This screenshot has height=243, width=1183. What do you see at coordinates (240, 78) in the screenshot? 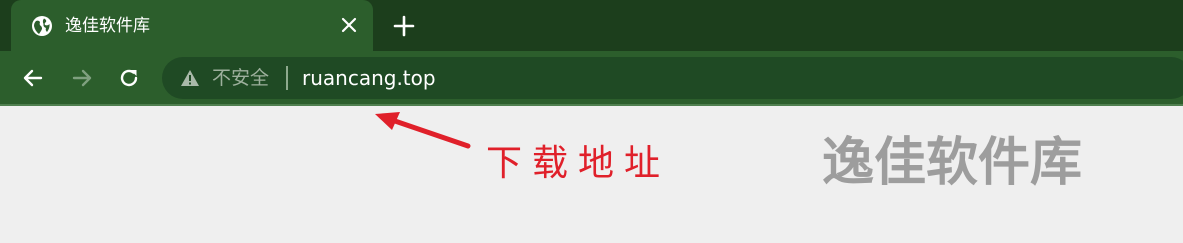
I see `security-label: 不安全` at bounding box center [240, 78].